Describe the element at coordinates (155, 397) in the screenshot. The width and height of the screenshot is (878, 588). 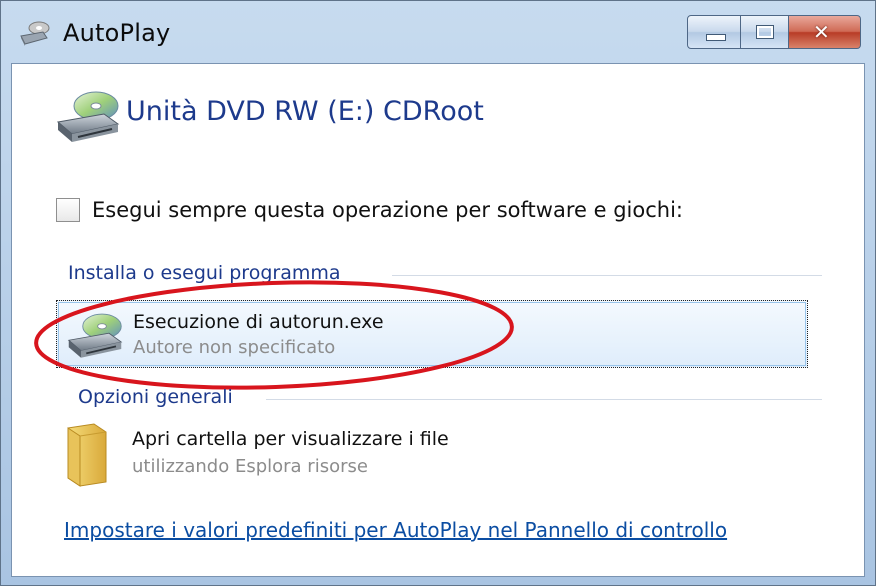
I see `group-heading-general: Opzioni generali` at that location.